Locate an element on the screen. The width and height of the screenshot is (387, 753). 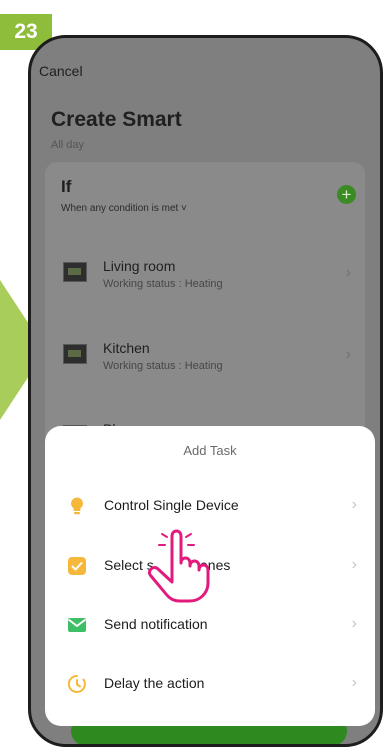
condition-device-row: Kitchen Working status : Heating › is located at coordinates (205, 360).